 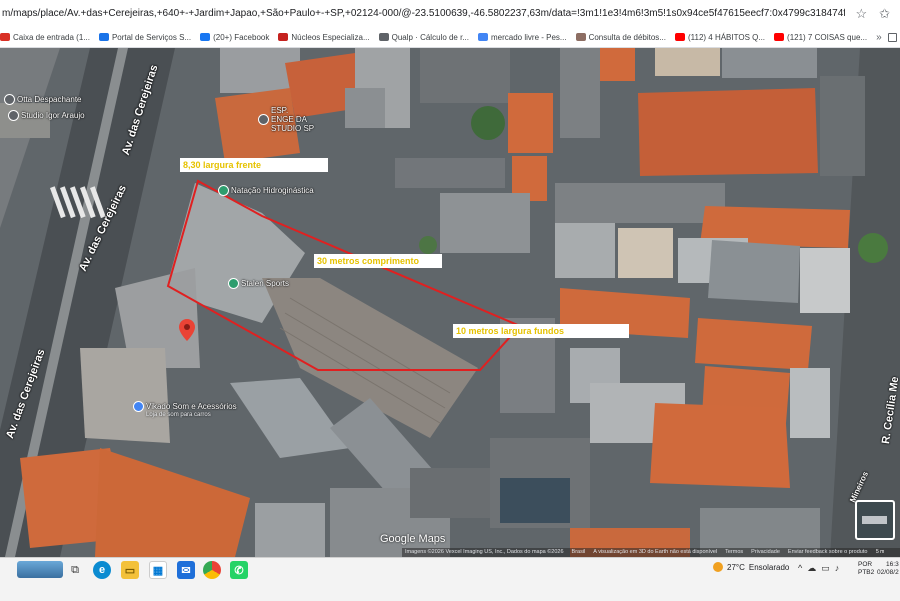 What do you see at coordinates (102, 570) in the screenshot?
I see `edge-icon: e` at bounding box center [102, 570].